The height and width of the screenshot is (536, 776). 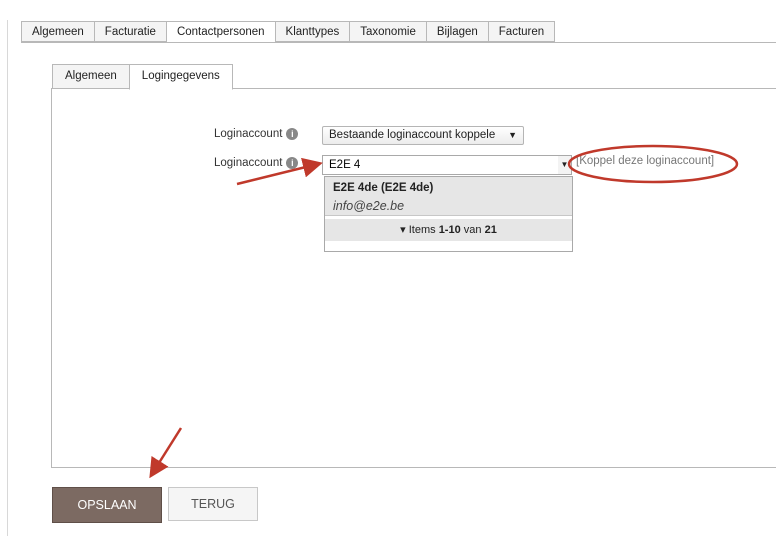 What do you see at coordinates (90, 76) in the screenshot?
I see `subtab-algemeen: Algemeen` at bounding box center [90, 76].